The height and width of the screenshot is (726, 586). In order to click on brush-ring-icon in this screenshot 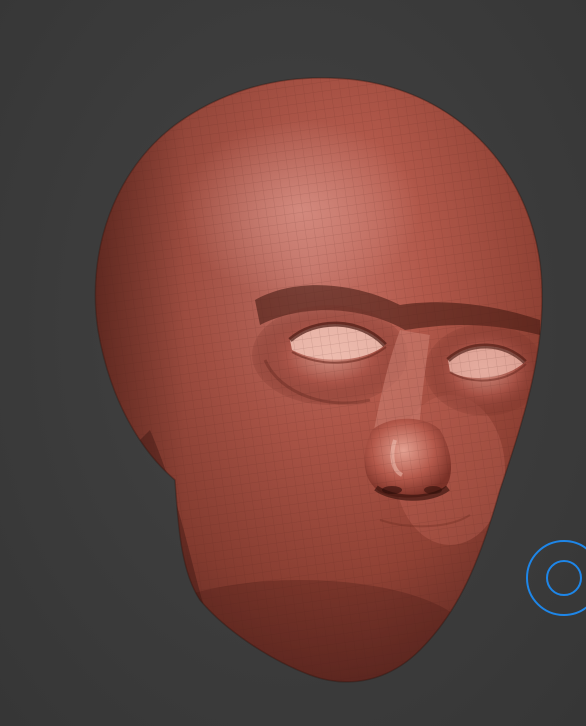, I will do `click(555, 578)`.